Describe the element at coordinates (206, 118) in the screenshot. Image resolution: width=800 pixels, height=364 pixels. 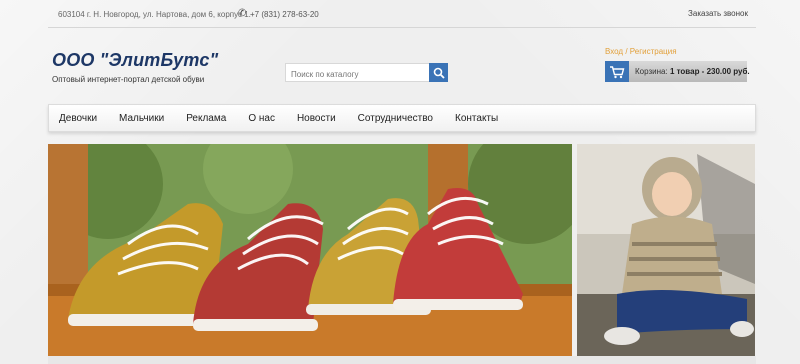
I see `nav-item-advertising: Реклама` at that location.